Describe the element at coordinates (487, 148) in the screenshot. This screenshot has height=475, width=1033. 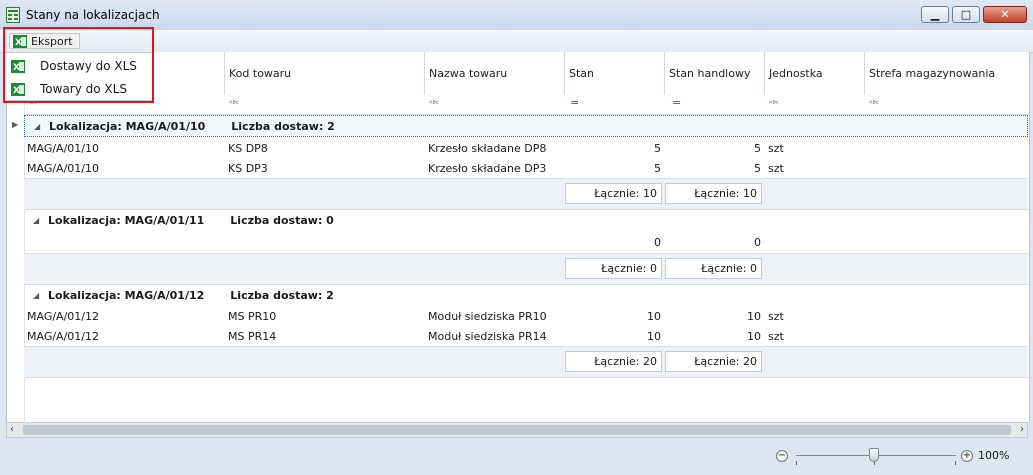
I see `cell-nazwa: Krzesło składane DP8` at that location.